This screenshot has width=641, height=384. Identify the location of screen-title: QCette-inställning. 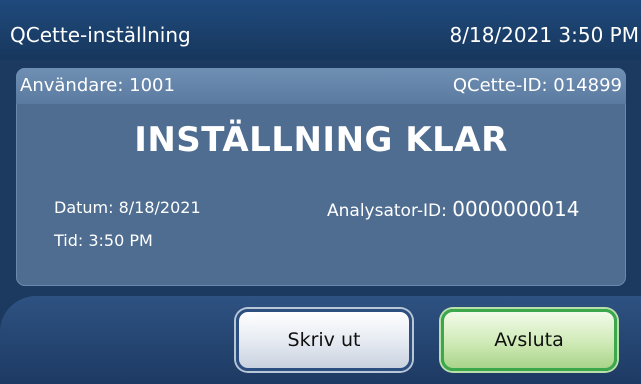
(100, 35).